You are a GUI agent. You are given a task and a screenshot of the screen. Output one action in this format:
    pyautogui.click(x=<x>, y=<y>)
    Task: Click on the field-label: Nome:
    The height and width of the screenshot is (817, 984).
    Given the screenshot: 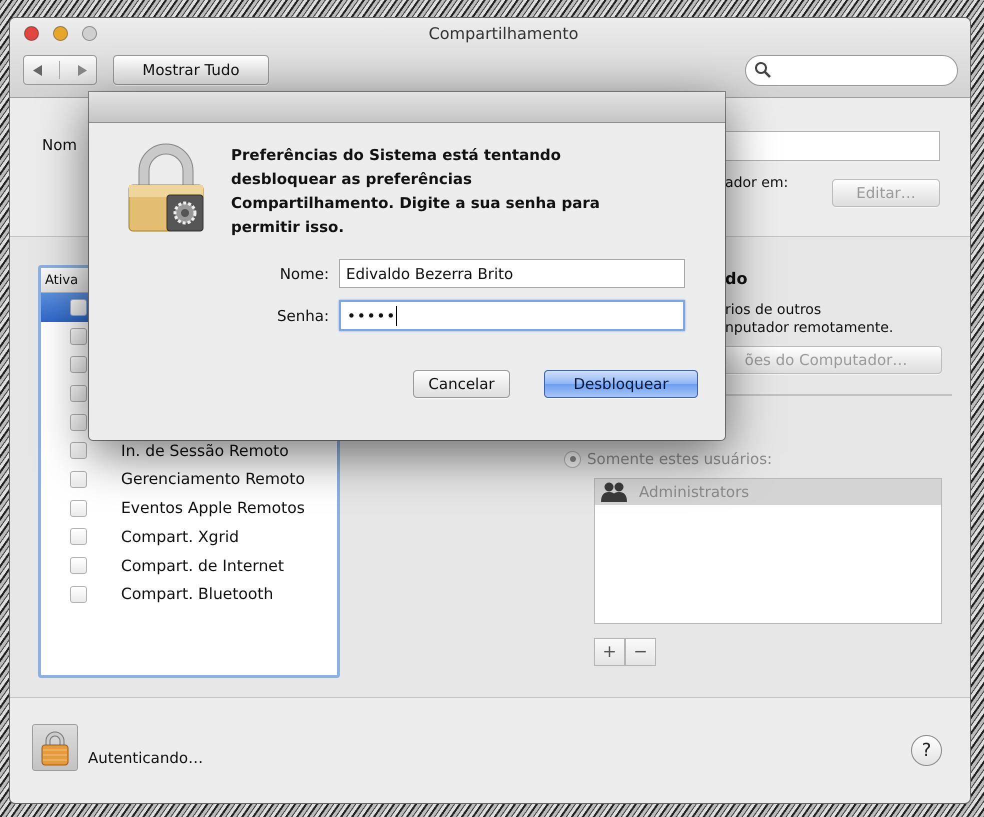 What is the action you would take?
    pyautogui.click(x=304, y=273)
    